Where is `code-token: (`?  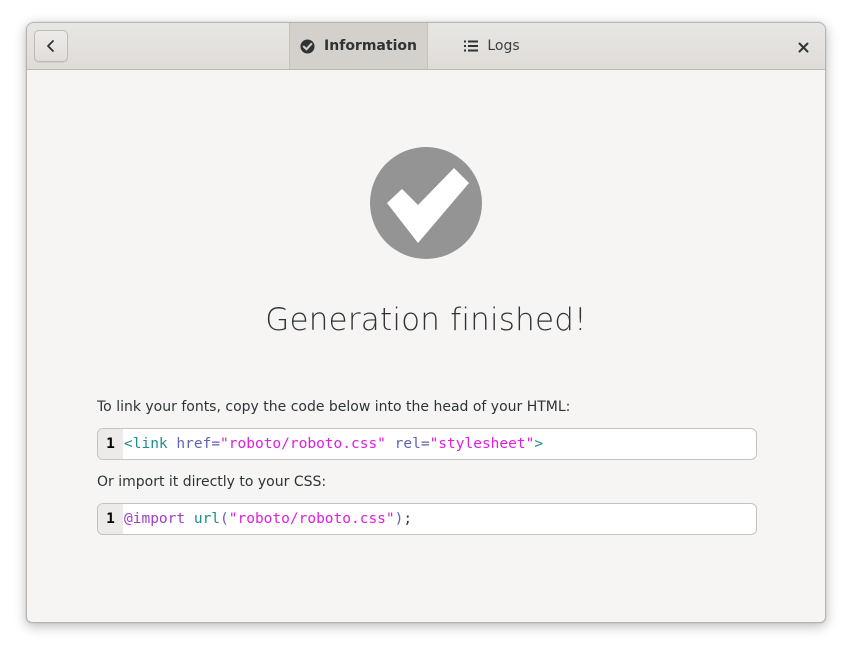
code-token: ( is located at coordinates (224, 519).